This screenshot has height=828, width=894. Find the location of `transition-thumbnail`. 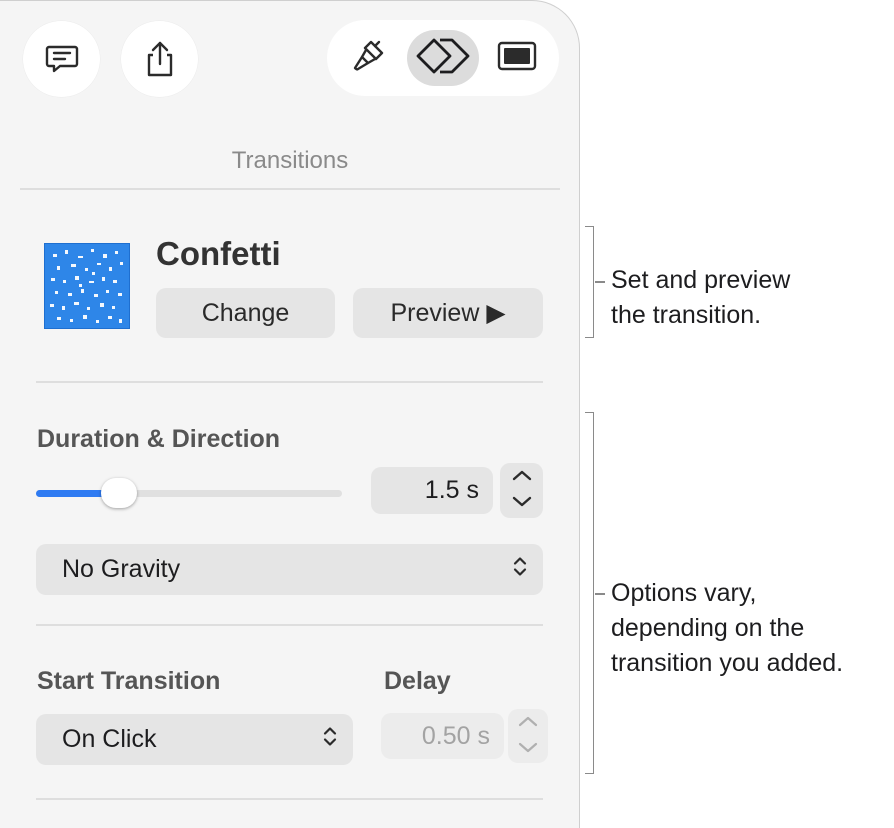

transition-thumbnail is located at coordinates (87, 286).